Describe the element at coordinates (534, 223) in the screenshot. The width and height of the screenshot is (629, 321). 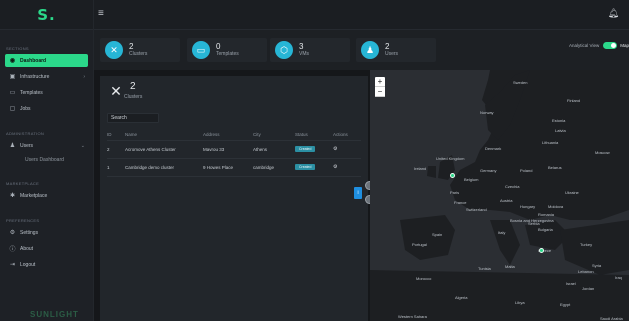
I see `map-label: Serbia` at that location.